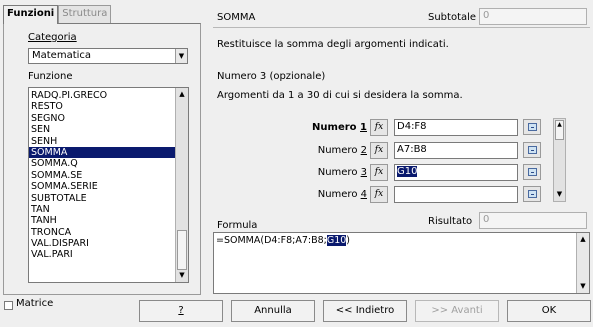 This screenshot has width=593, height=327. Describe the element at coordinates (271, 240) in the screenshot. I see `formula-text: =SOMMA(D4:F8;A7:B8;` at that location.